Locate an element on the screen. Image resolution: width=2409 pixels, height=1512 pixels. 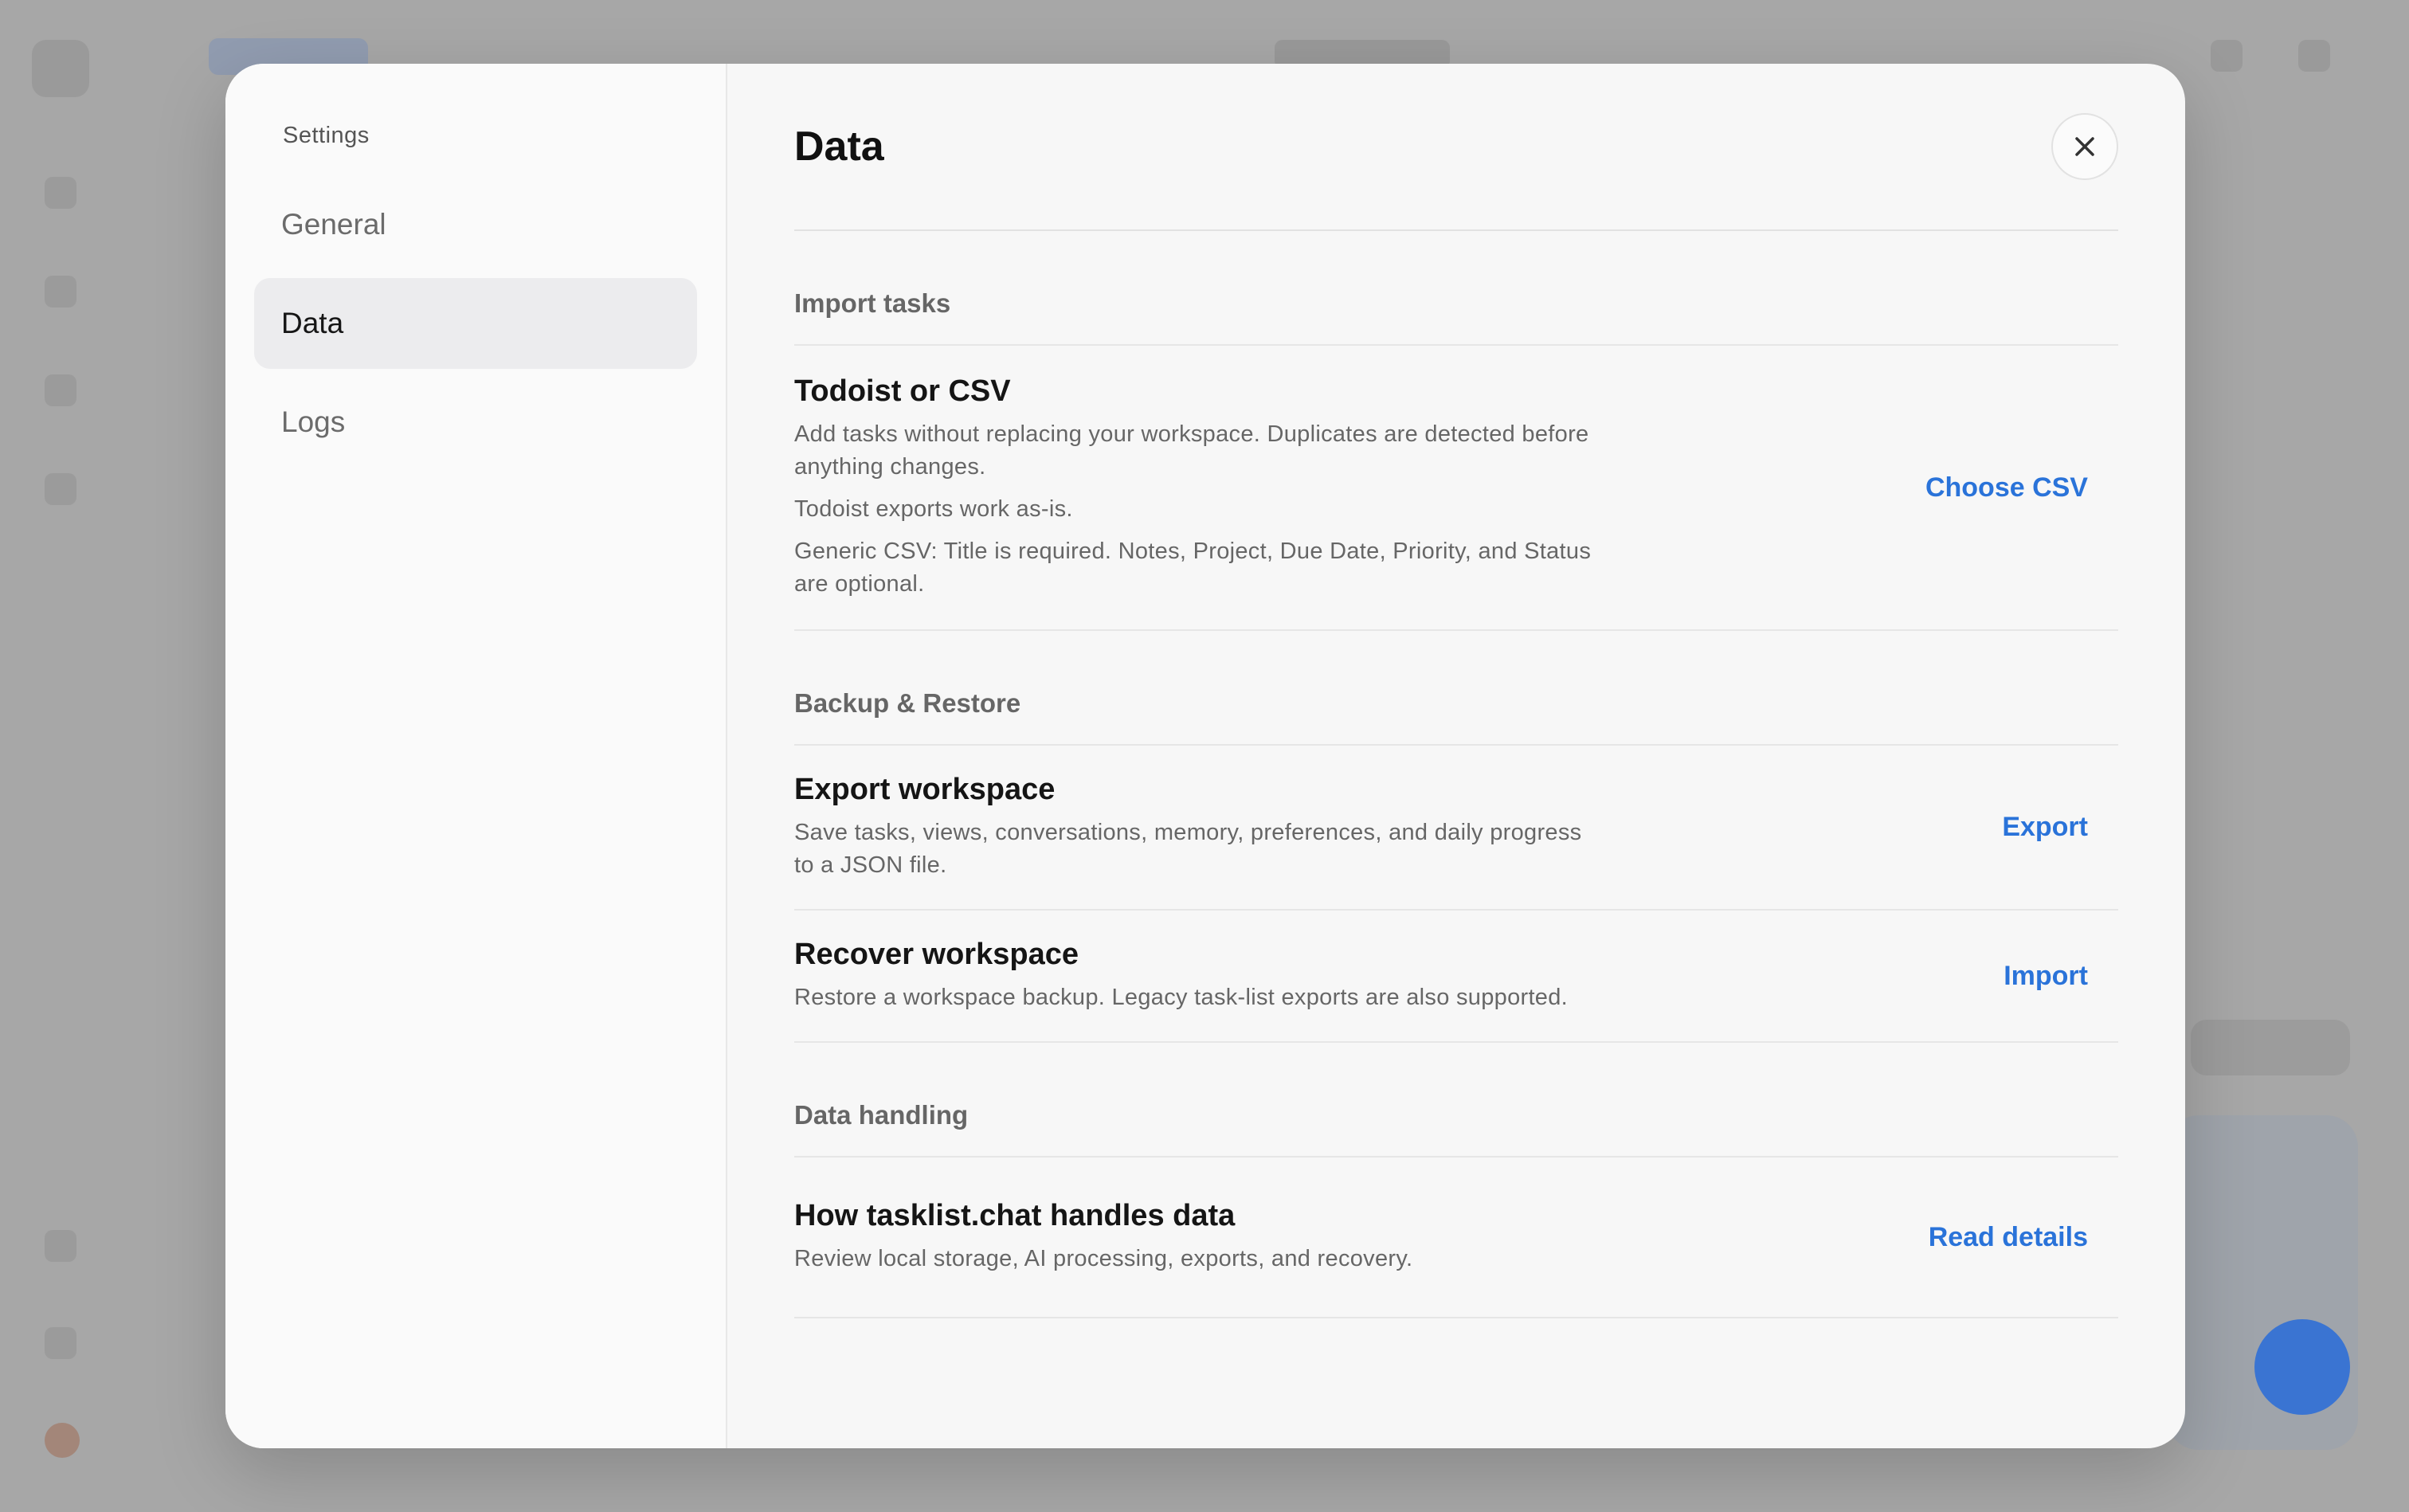
sidebar-item-label: Logs is located at coordinates (313, 422).